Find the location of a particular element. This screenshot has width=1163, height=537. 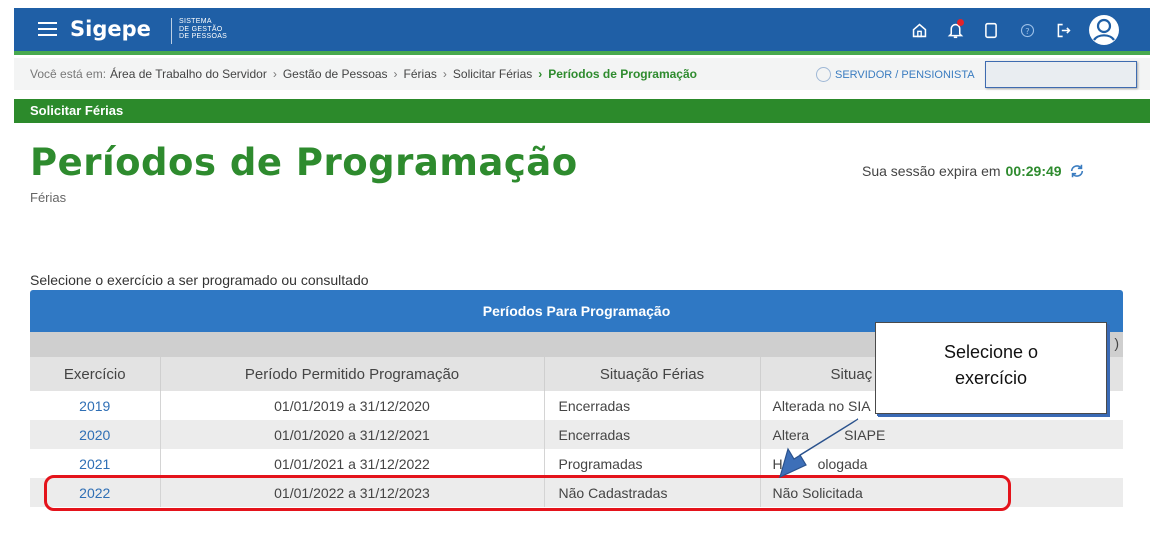

app-subtitle-line: DE GESTÃO is located at coordinates (201, 29).